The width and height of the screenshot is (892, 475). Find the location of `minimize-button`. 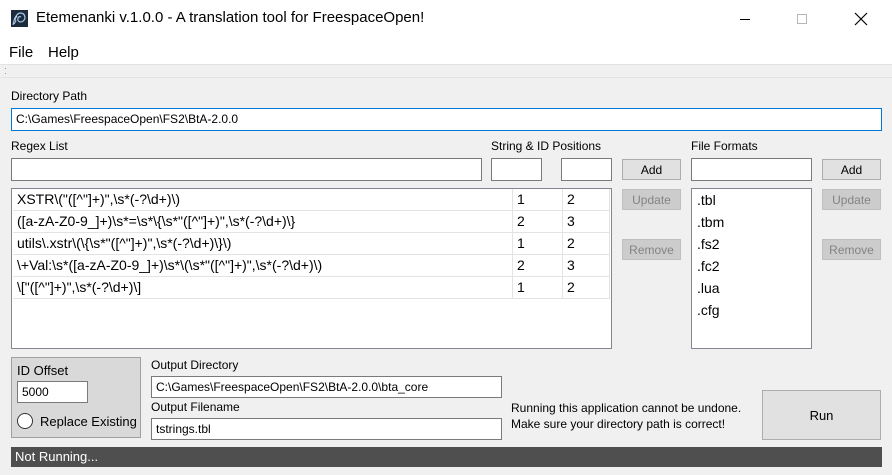

minimize-button is located at coordinates (745, 19).